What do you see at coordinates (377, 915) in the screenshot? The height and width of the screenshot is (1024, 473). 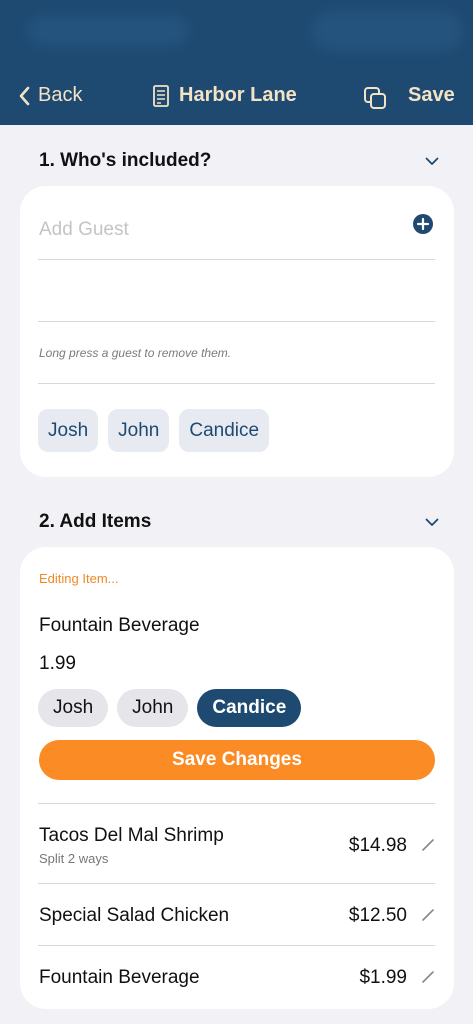 I see `item-row-price: $12.50` at bounding box center [377, 915].